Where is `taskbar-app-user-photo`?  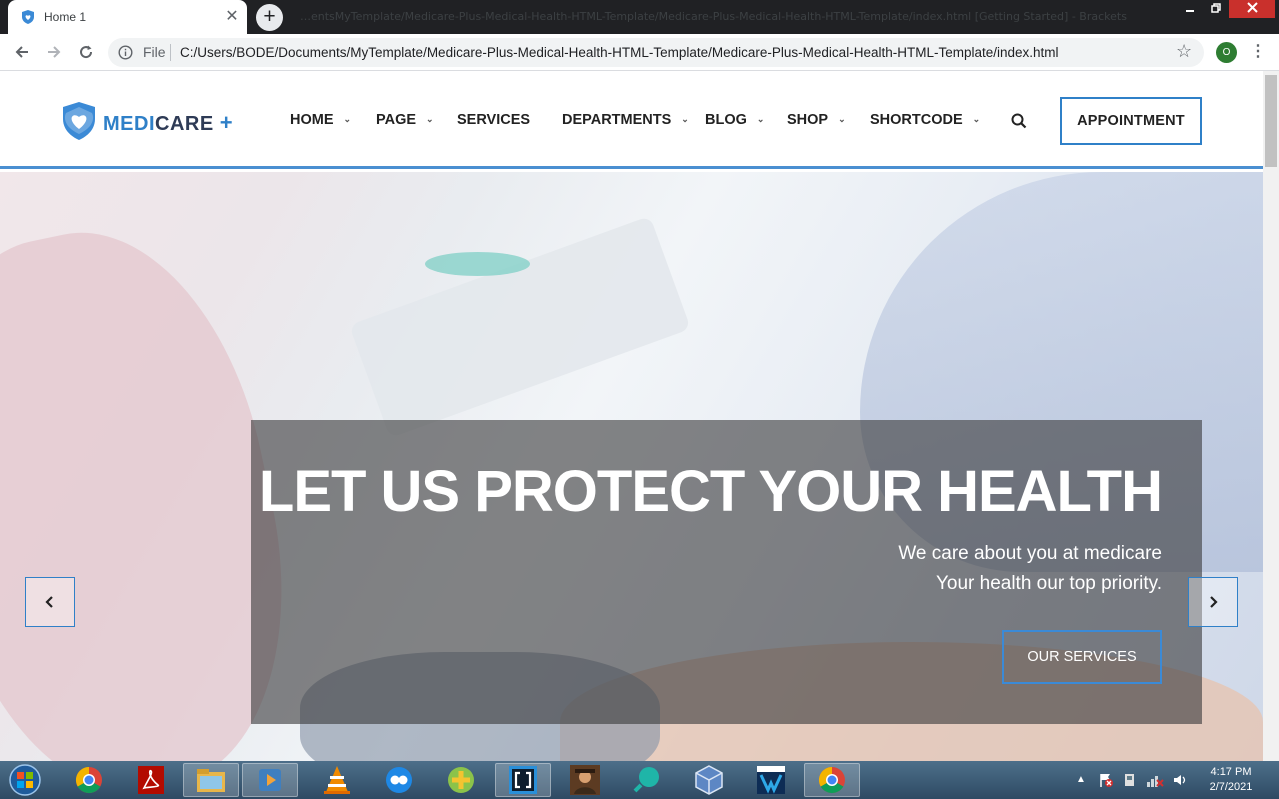
taskbar-app-user-photo is located at coordinates (585, 780).